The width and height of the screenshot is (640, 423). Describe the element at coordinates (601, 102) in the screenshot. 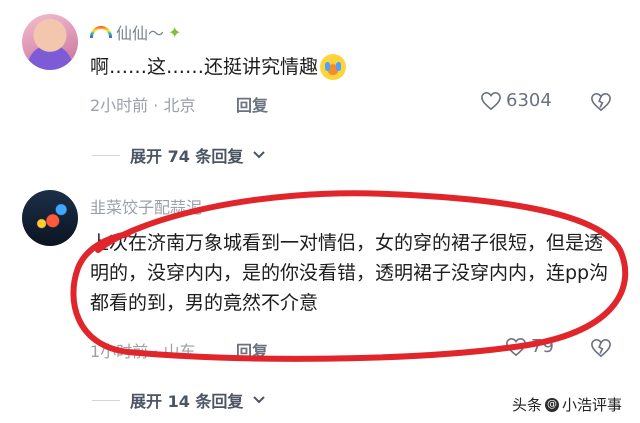

I see `broken-heart-icon` at that location.